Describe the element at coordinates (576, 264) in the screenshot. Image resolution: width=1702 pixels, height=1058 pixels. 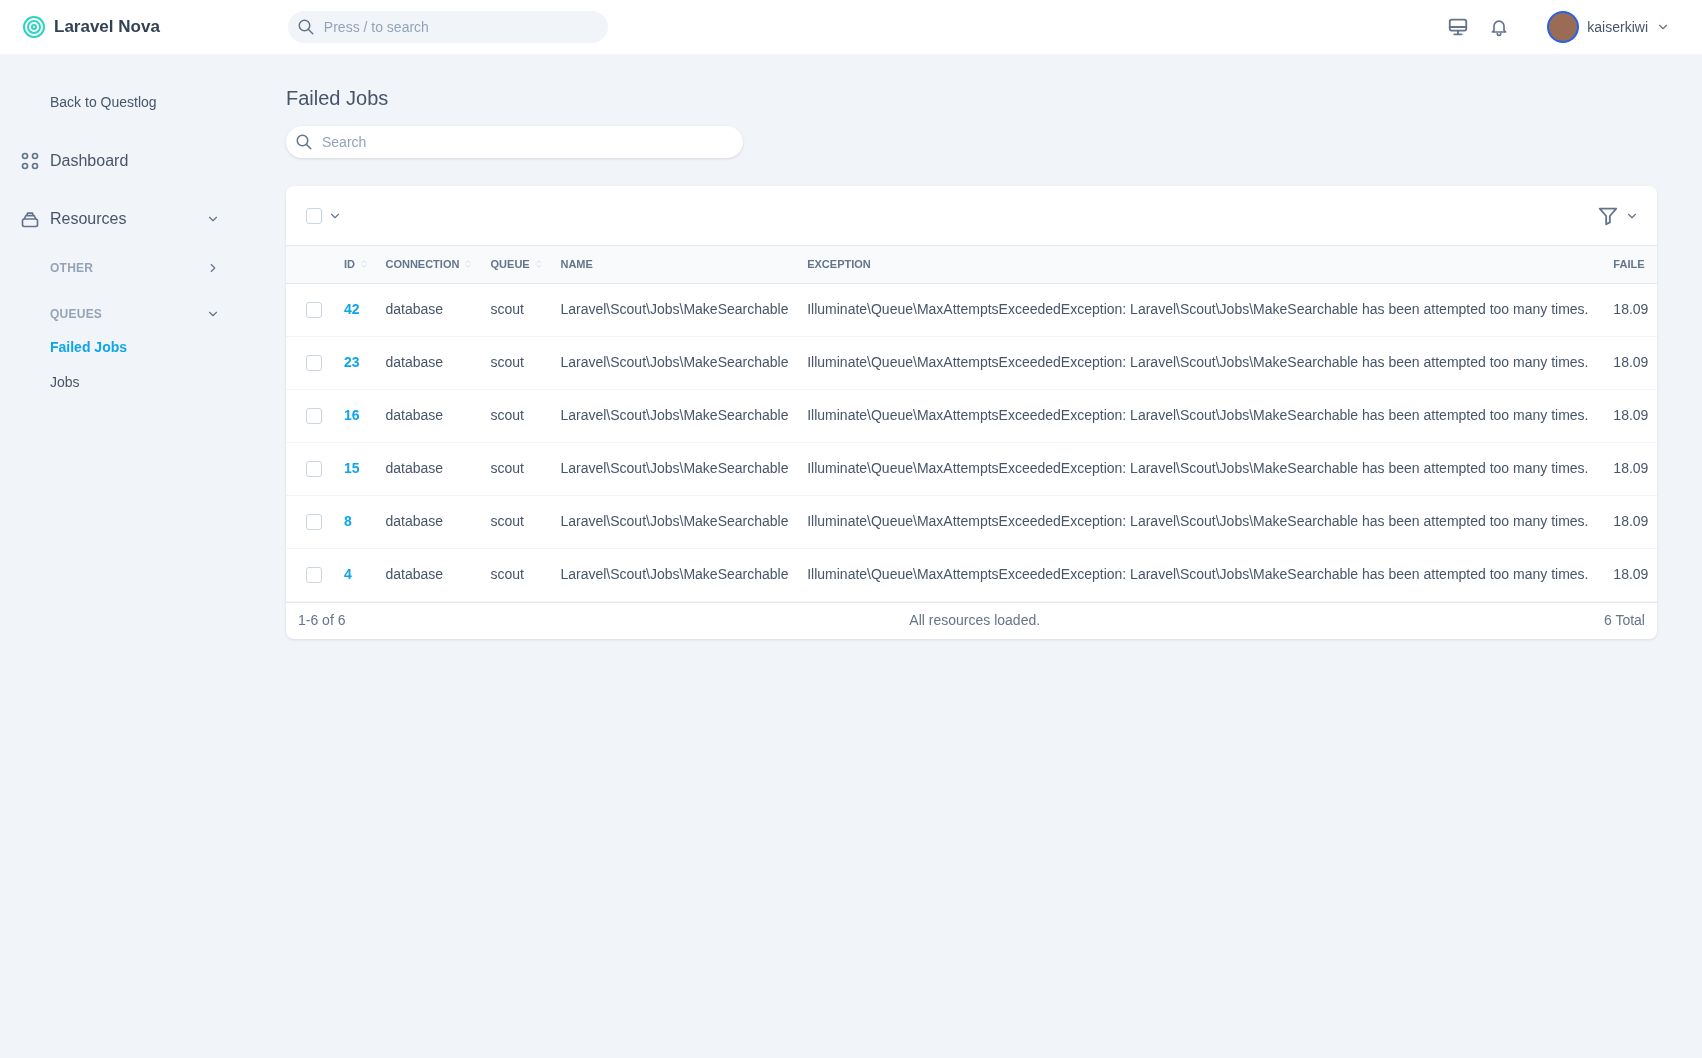
I see `column-header: NAME` at that location.